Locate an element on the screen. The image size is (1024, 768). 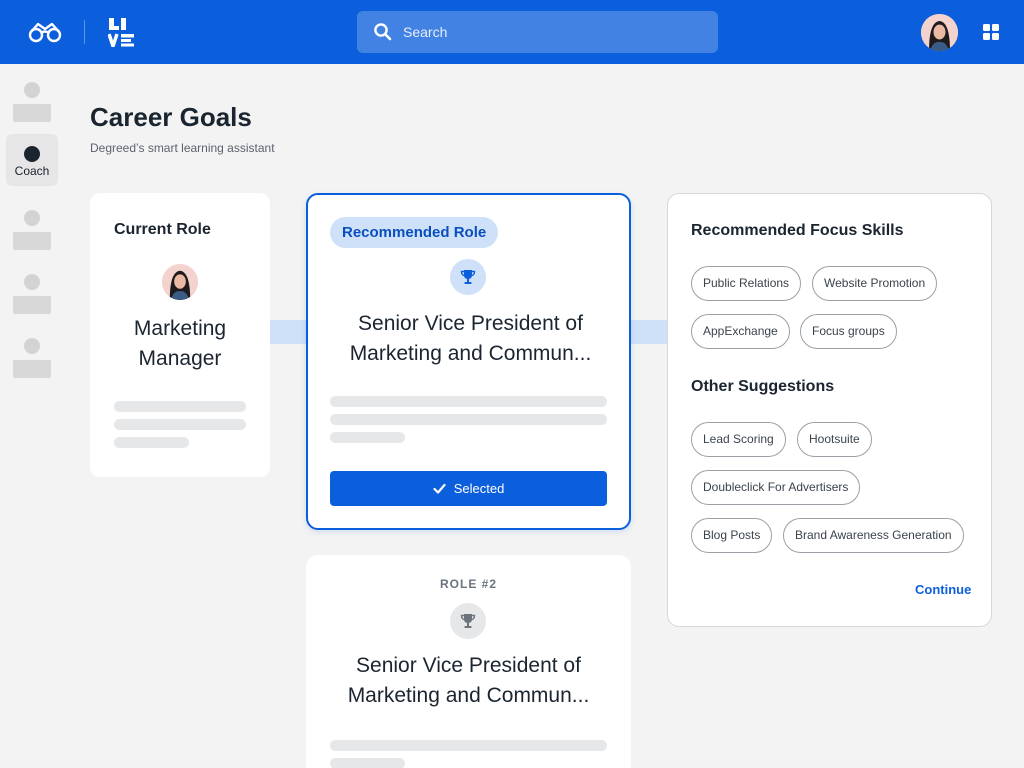
current-role-card: Current Role Marketing Manager is located at coordinates (180, 335).